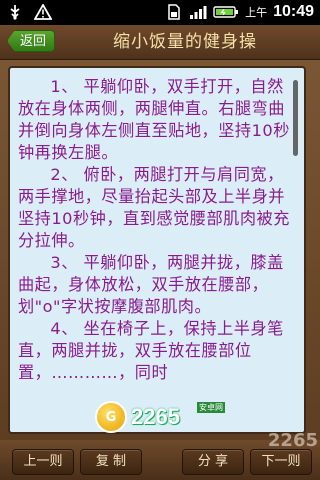 The width and height of the screenshot is (320, 480). What do you see at coordinates (111, 417) in the screenshot?
I see `watermark-badge: G` at bounding box center [111, 417].